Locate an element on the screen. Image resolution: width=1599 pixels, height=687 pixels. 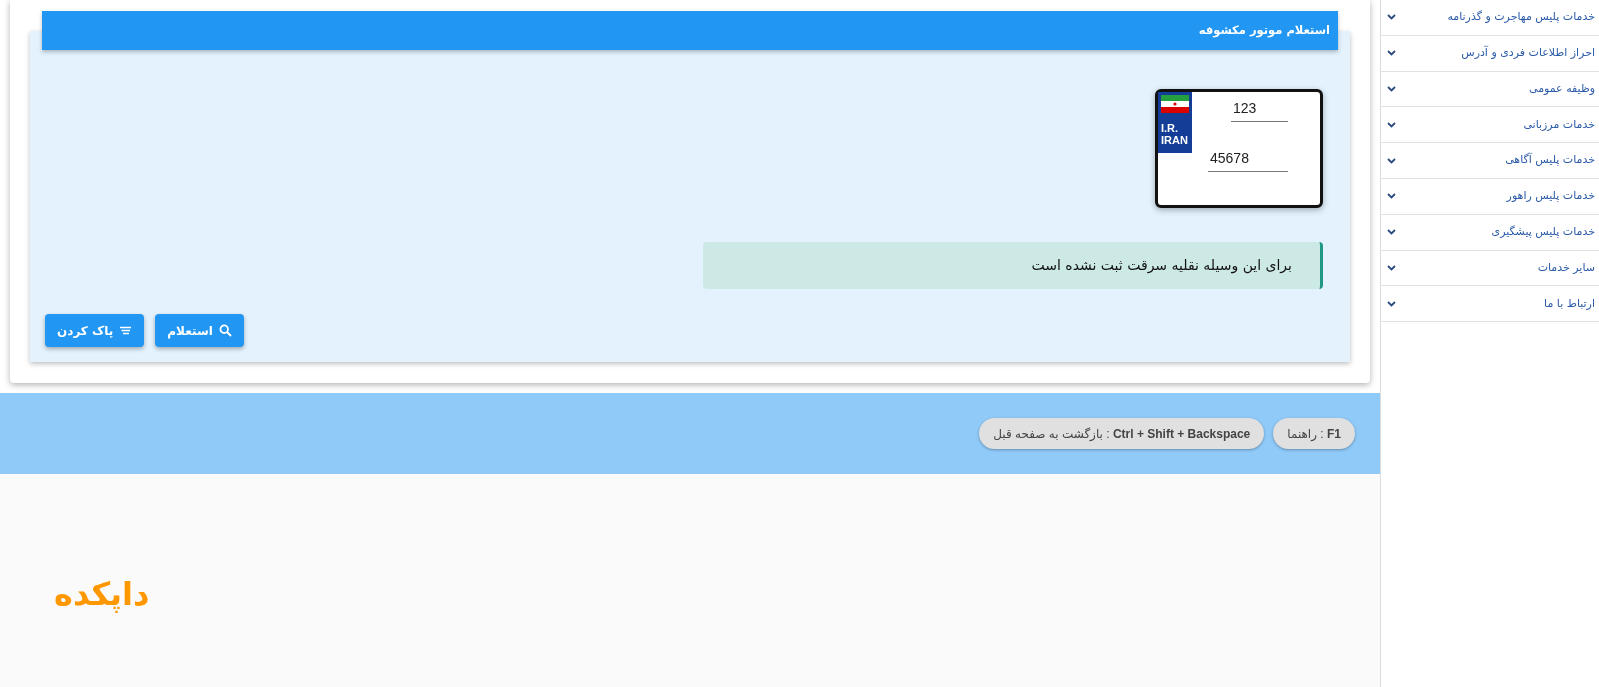
search-icon is located at coordinates (225, 330).